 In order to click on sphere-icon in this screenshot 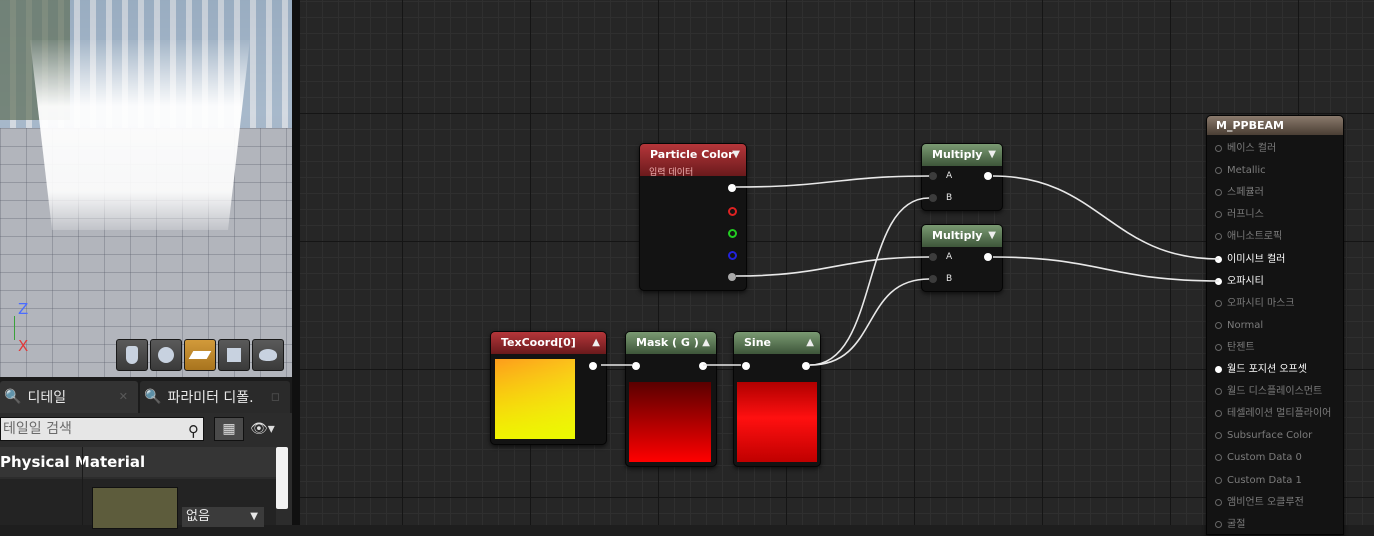, I will do `click(166, 355)`.